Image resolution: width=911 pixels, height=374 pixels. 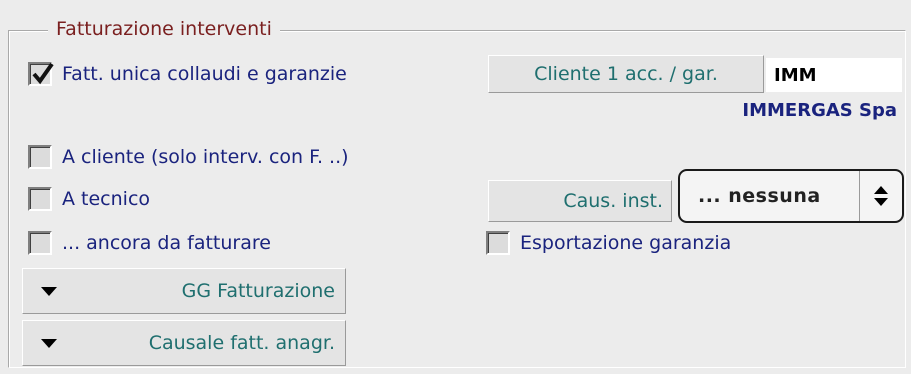 What do you see at coordinates (106, 199) in the screenshot?
I see `checkbox-tecnico-label: A tecnico` at bounding box center [106, 199].